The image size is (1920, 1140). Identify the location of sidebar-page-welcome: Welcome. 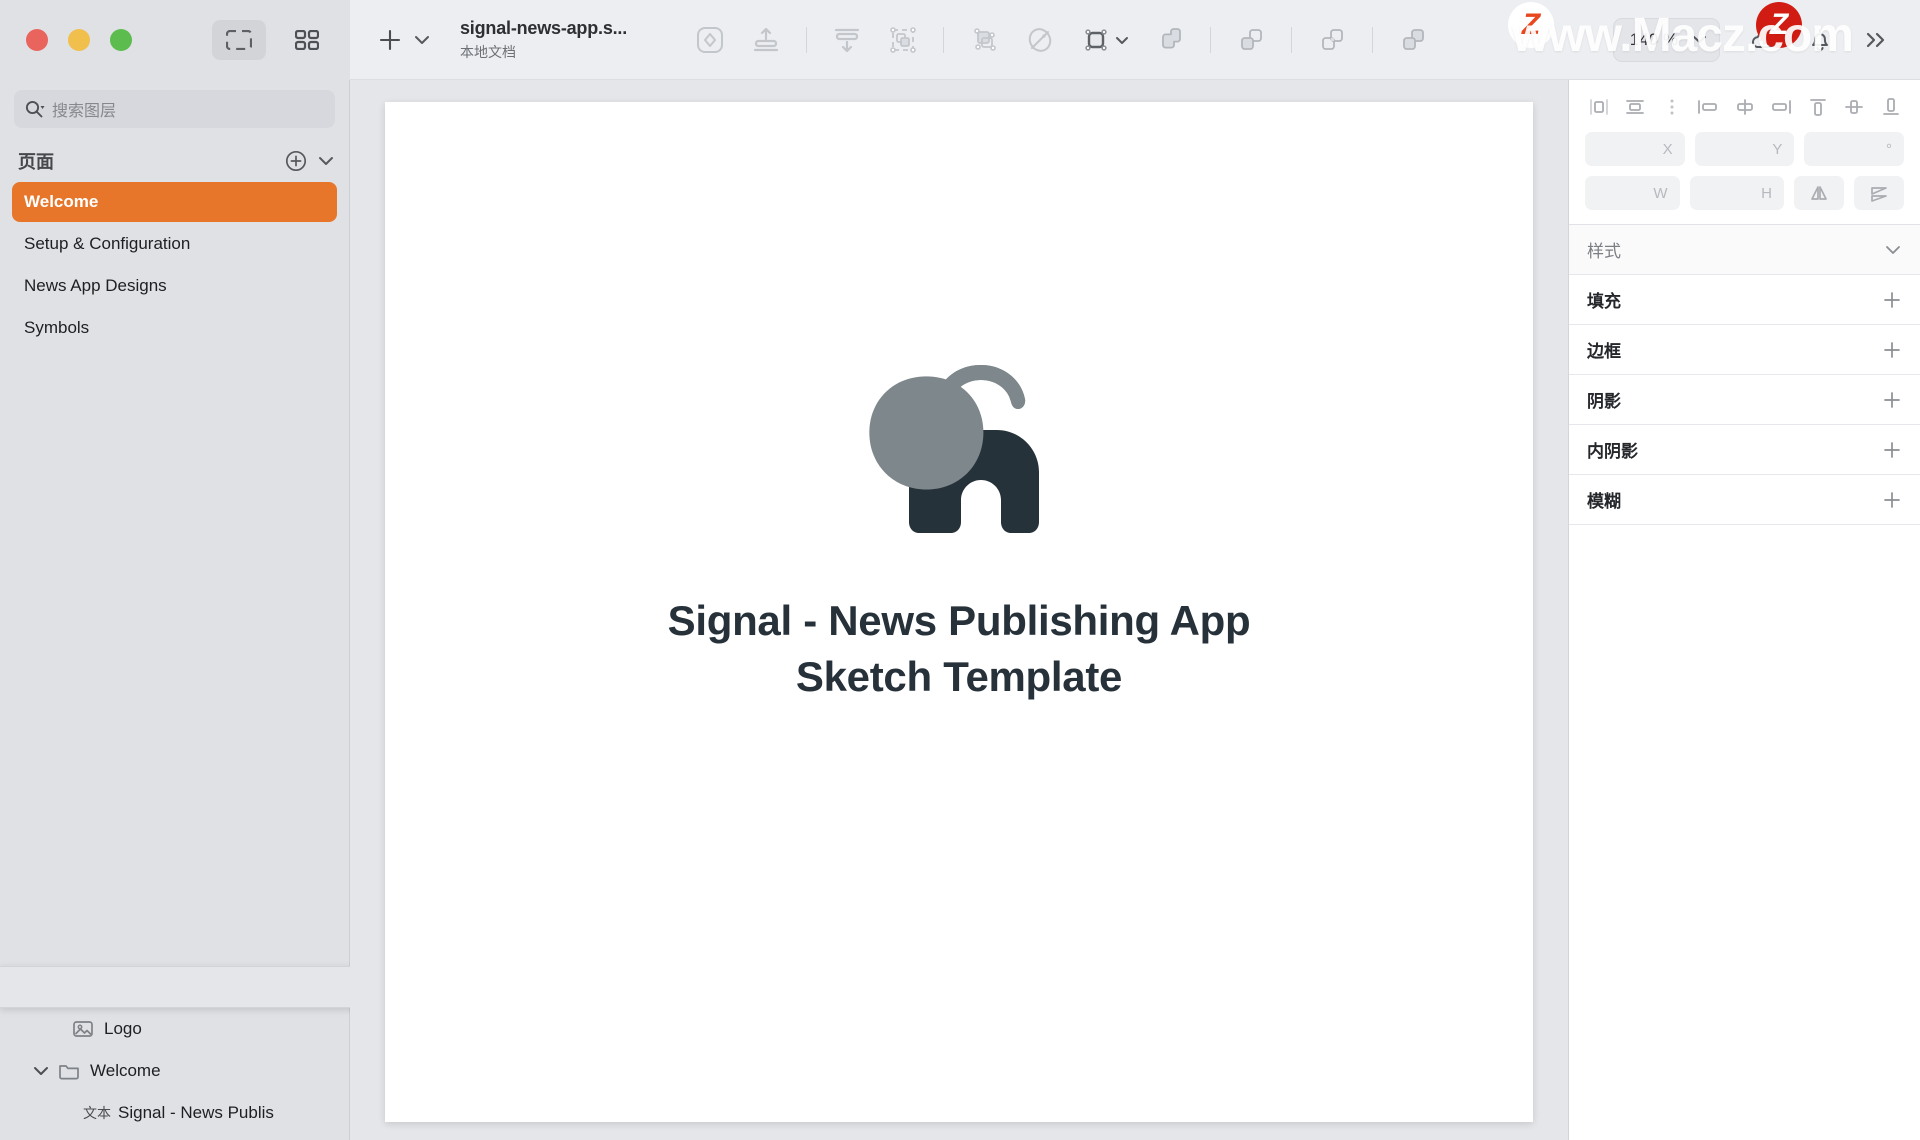
(174, 202).